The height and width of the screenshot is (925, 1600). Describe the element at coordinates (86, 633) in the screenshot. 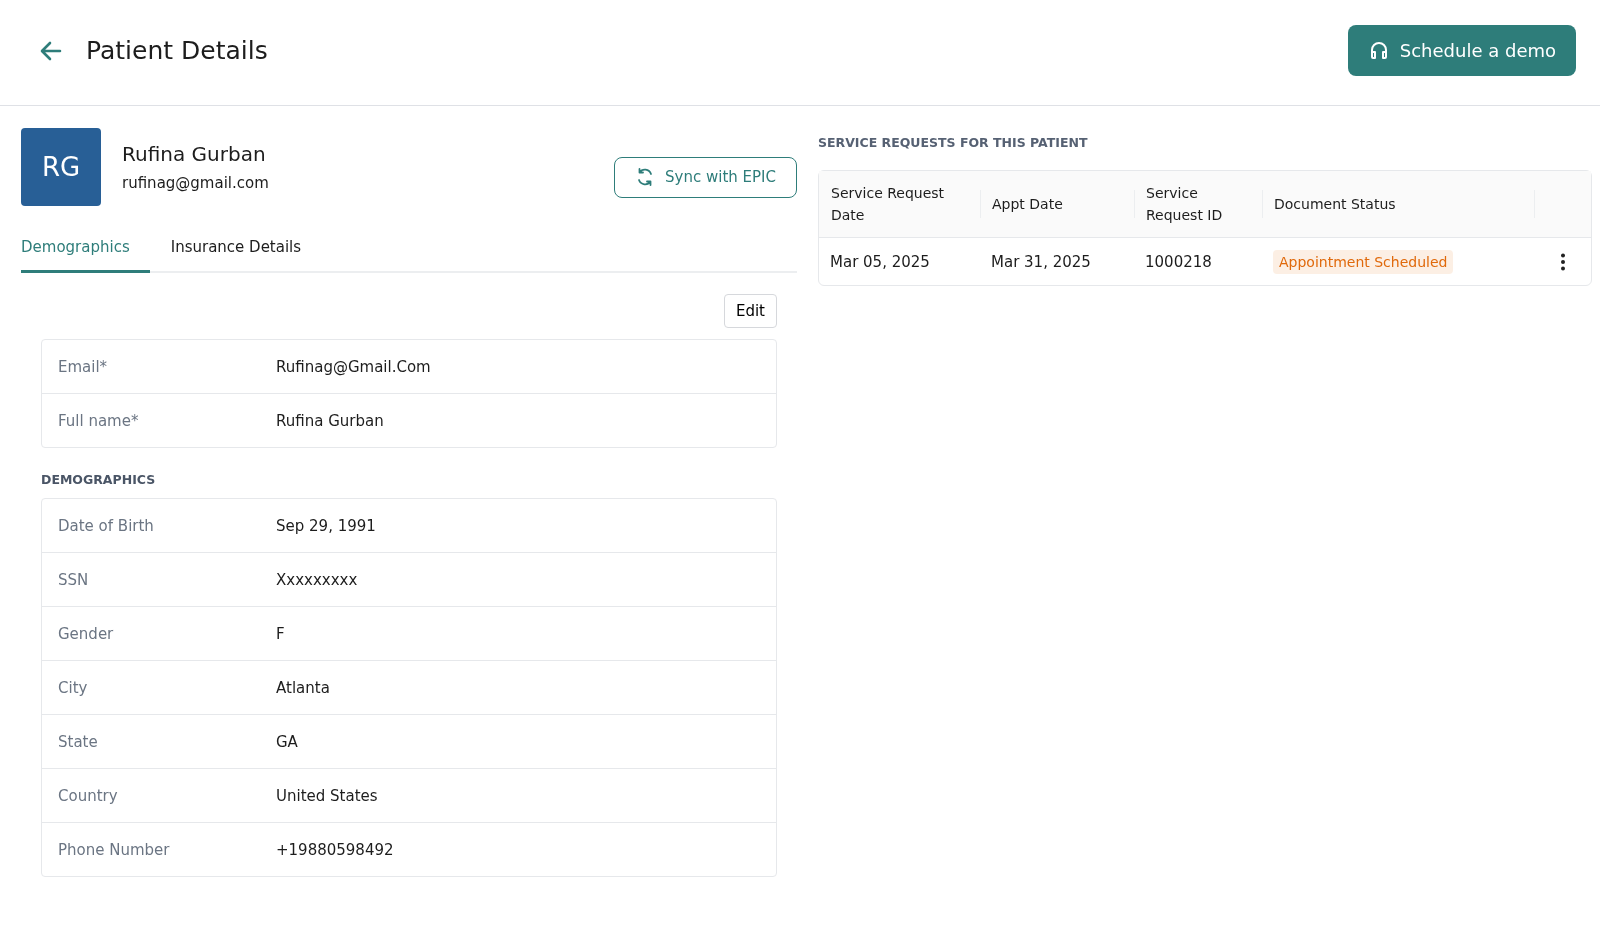

I see `field-label: Gender` at that location.